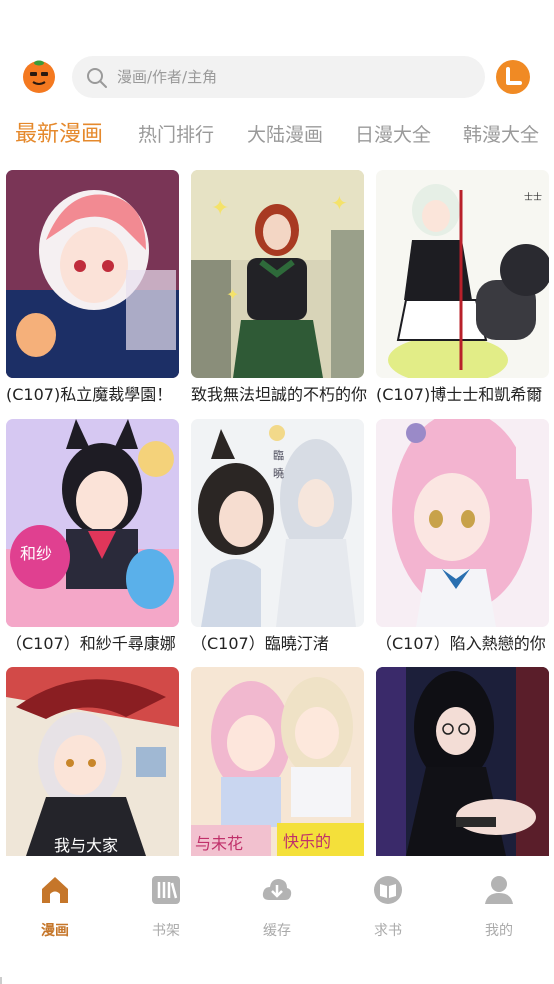  I want to click on orange-logo-icon, so click(39, 76).